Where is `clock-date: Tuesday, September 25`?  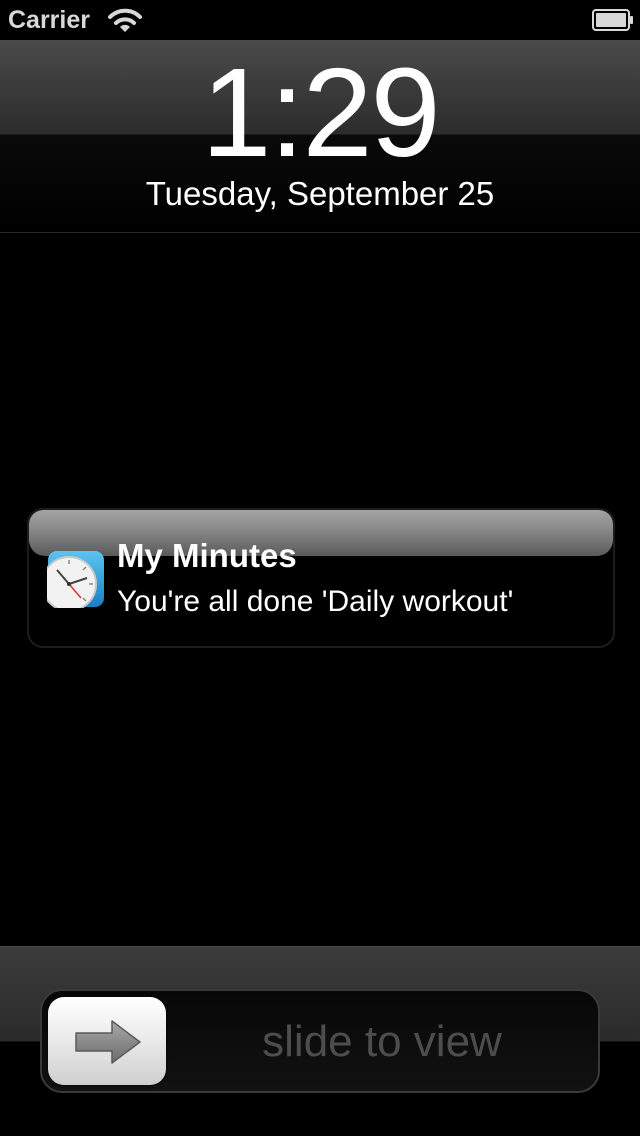 clock-date: Tuesday, September 25 is located at coordinates (320, 193).